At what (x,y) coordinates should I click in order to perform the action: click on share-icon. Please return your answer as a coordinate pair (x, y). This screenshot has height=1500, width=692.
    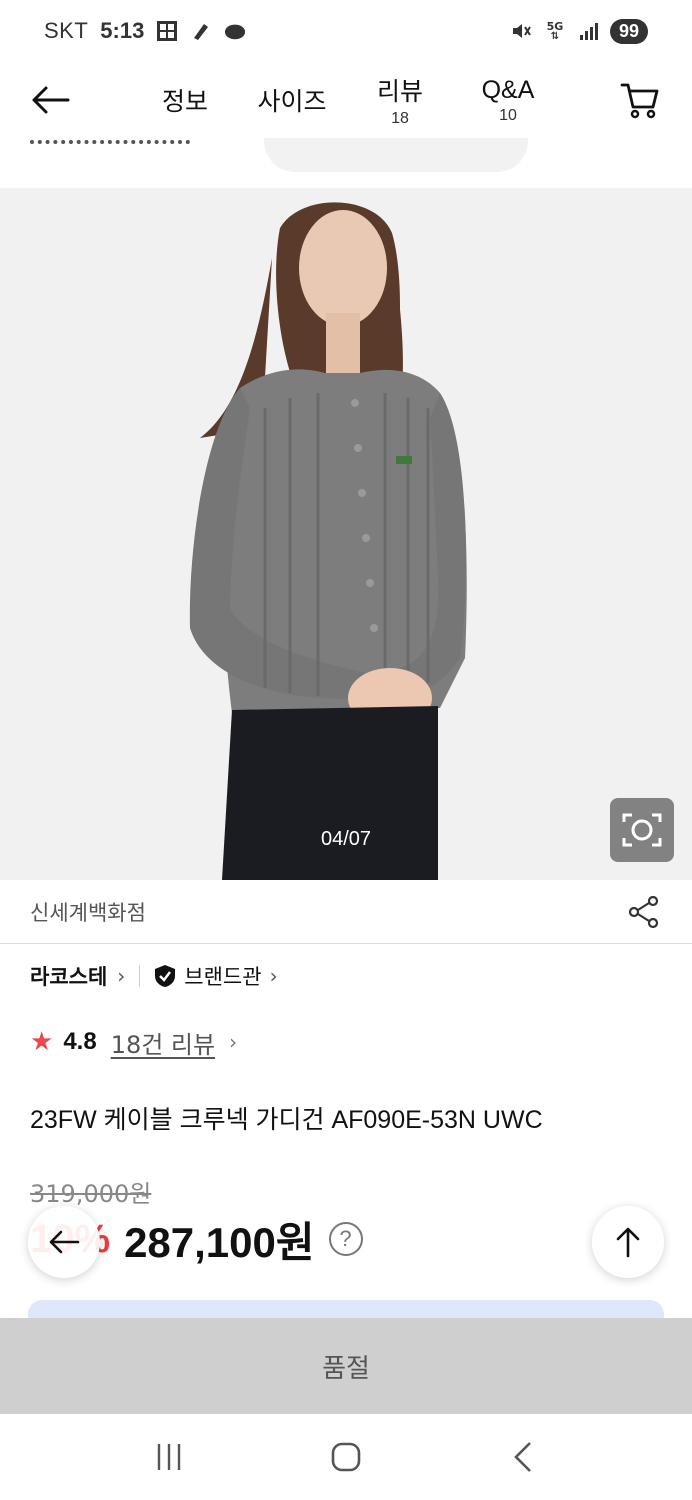
    Looking at the image, I should click on (643, 911).